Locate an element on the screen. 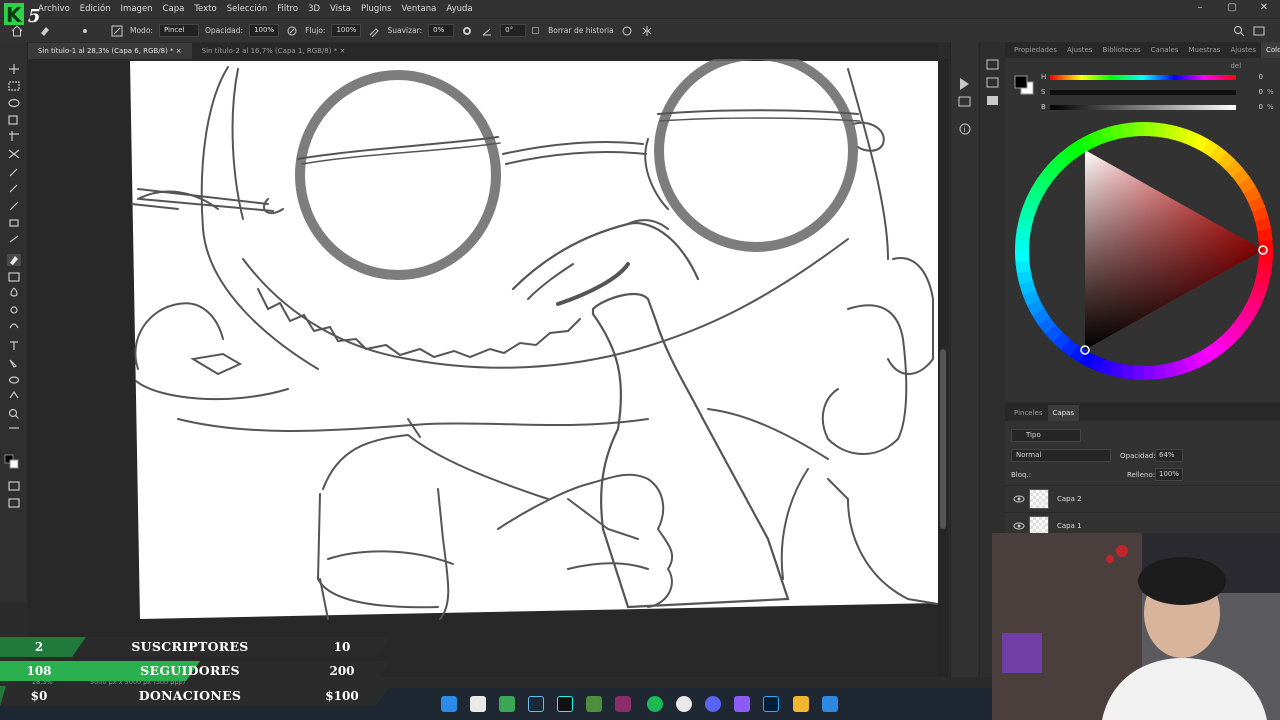 Image resolution: width=1280 pixels, height=720 pixels. goal-label: SUSCRIPTORES is located at coordinates (190, 646).